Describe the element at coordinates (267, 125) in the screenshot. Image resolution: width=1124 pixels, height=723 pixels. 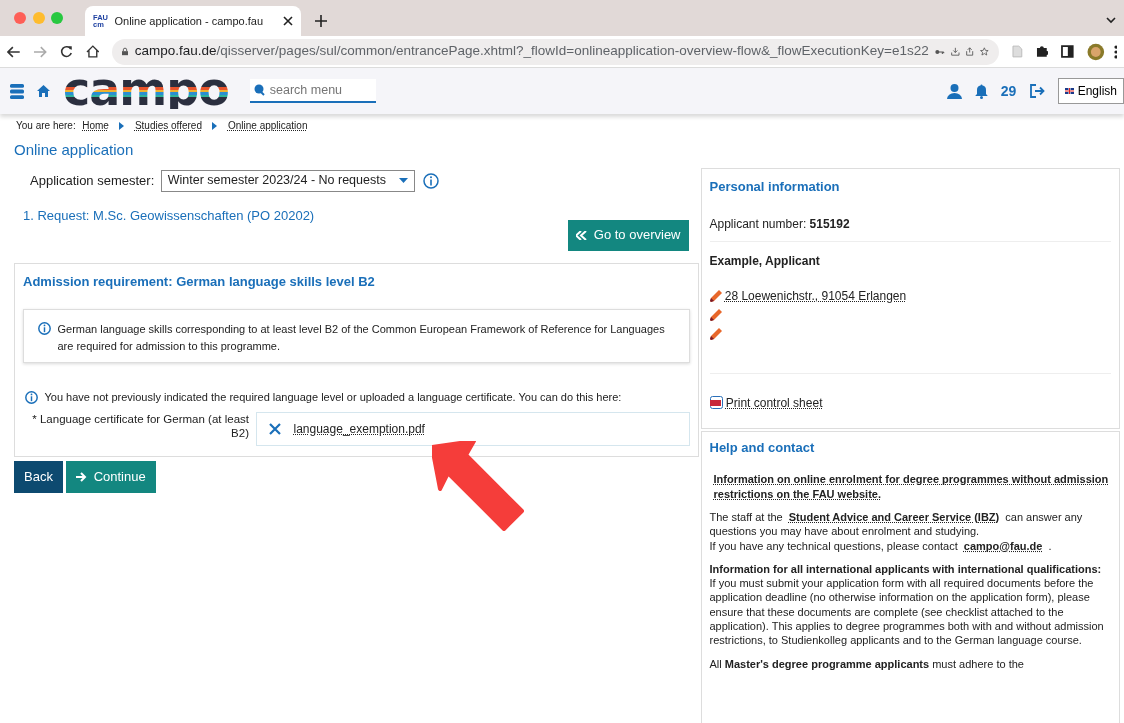
I see `breadcrumb-link: Online application` at that location.